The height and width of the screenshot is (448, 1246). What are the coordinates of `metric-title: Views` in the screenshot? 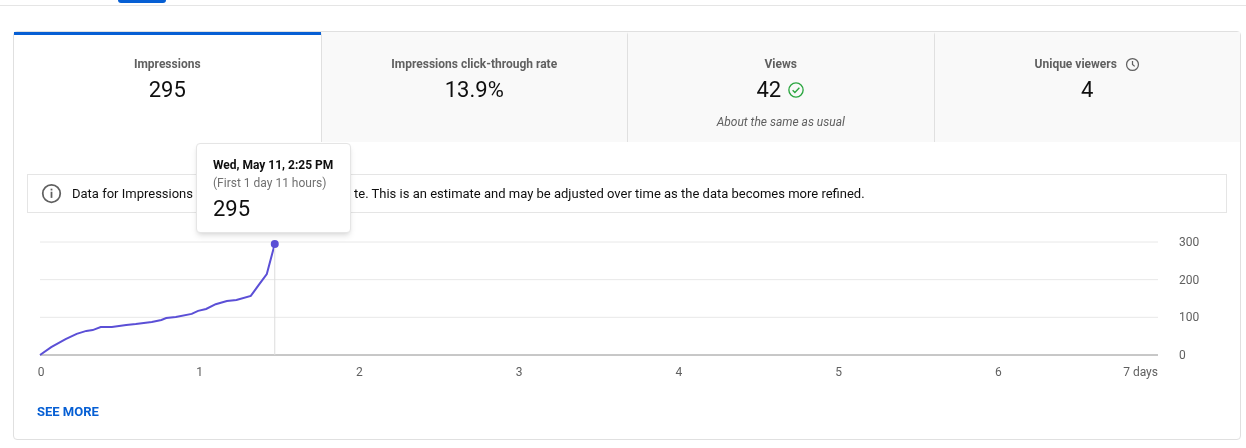 It's located at (780, 64).